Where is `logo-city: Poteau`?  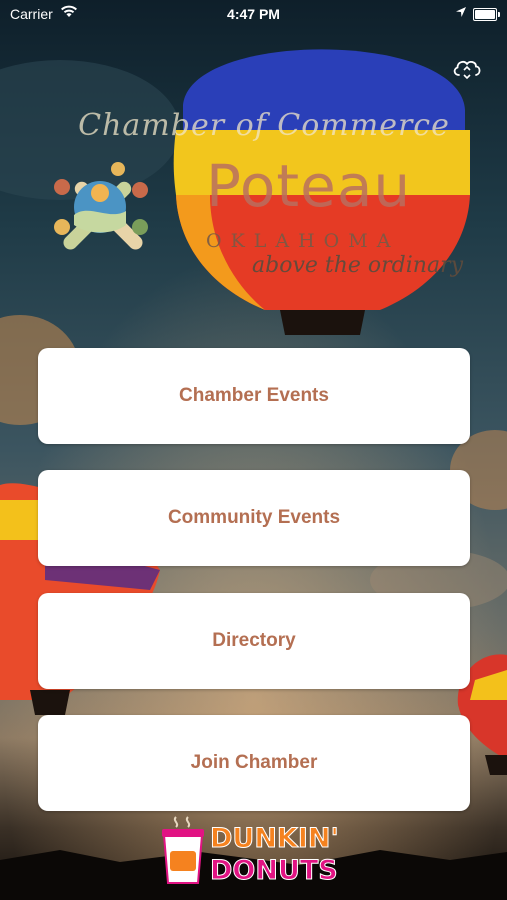
logo-city: Poteau is located at coordinates (309, 186).